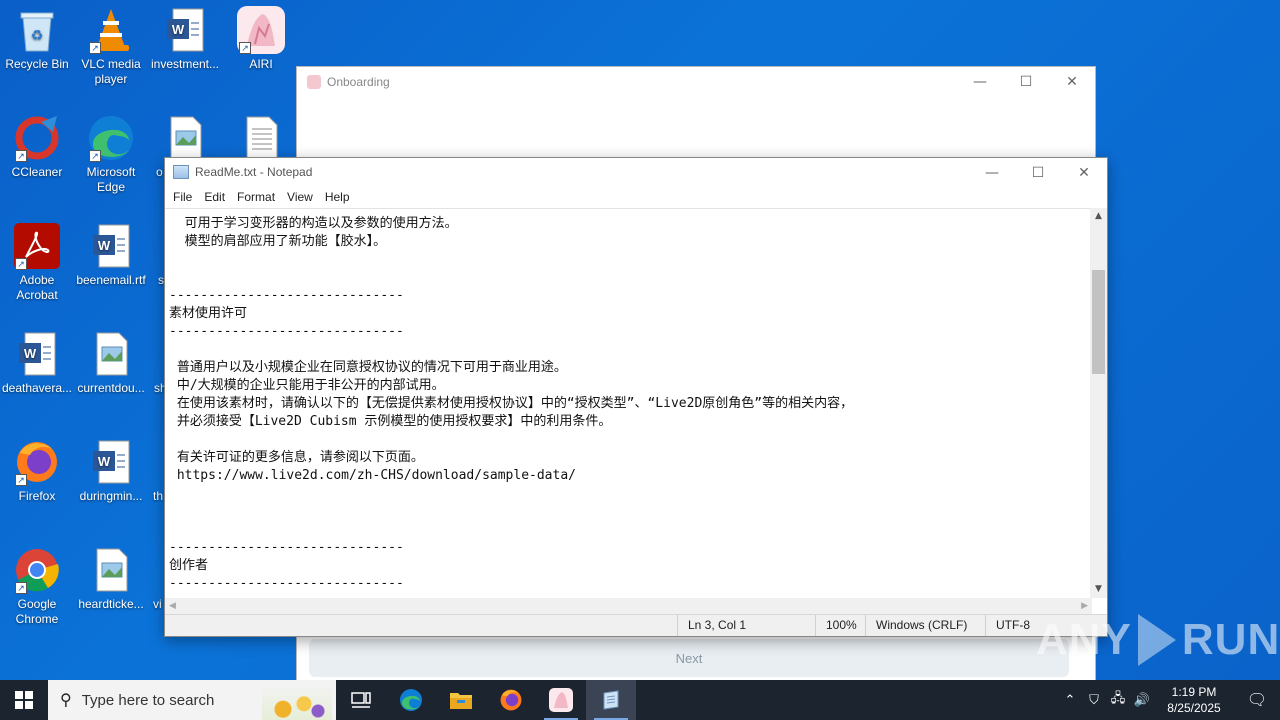 The width and height of the screenshot is (1280, 720). Describe the element at coordinates (1194, 692) in the screenshot. I see `clock-time: 1:19 PM` at that location.